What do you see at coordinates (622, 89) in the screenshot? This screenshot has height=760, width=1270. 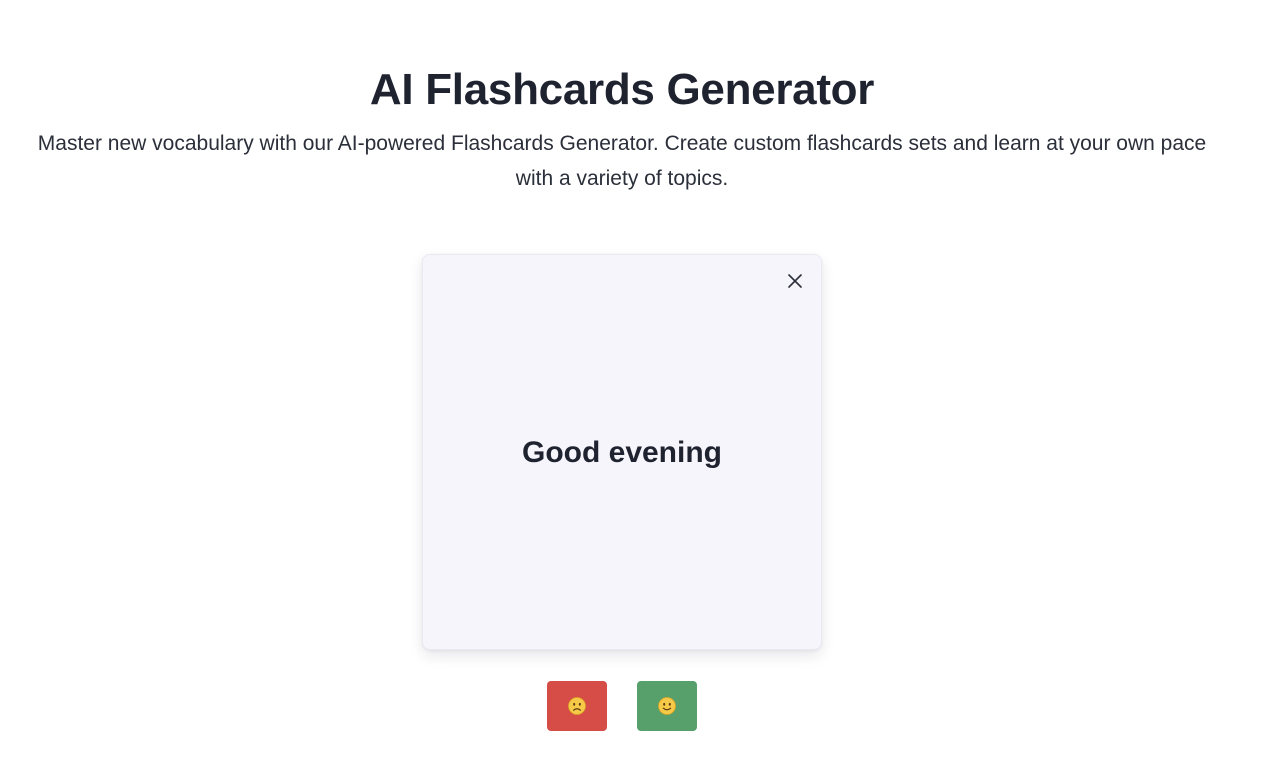 I see `page-title: AI Flashcards Generator` at bounding box center [622, 89].